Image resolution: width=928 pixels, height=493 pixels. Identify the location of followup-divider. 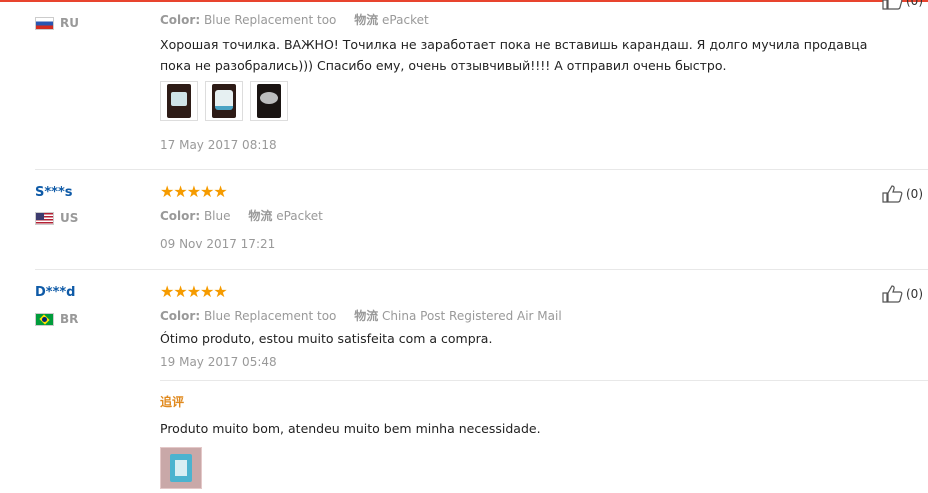
(544, 380).